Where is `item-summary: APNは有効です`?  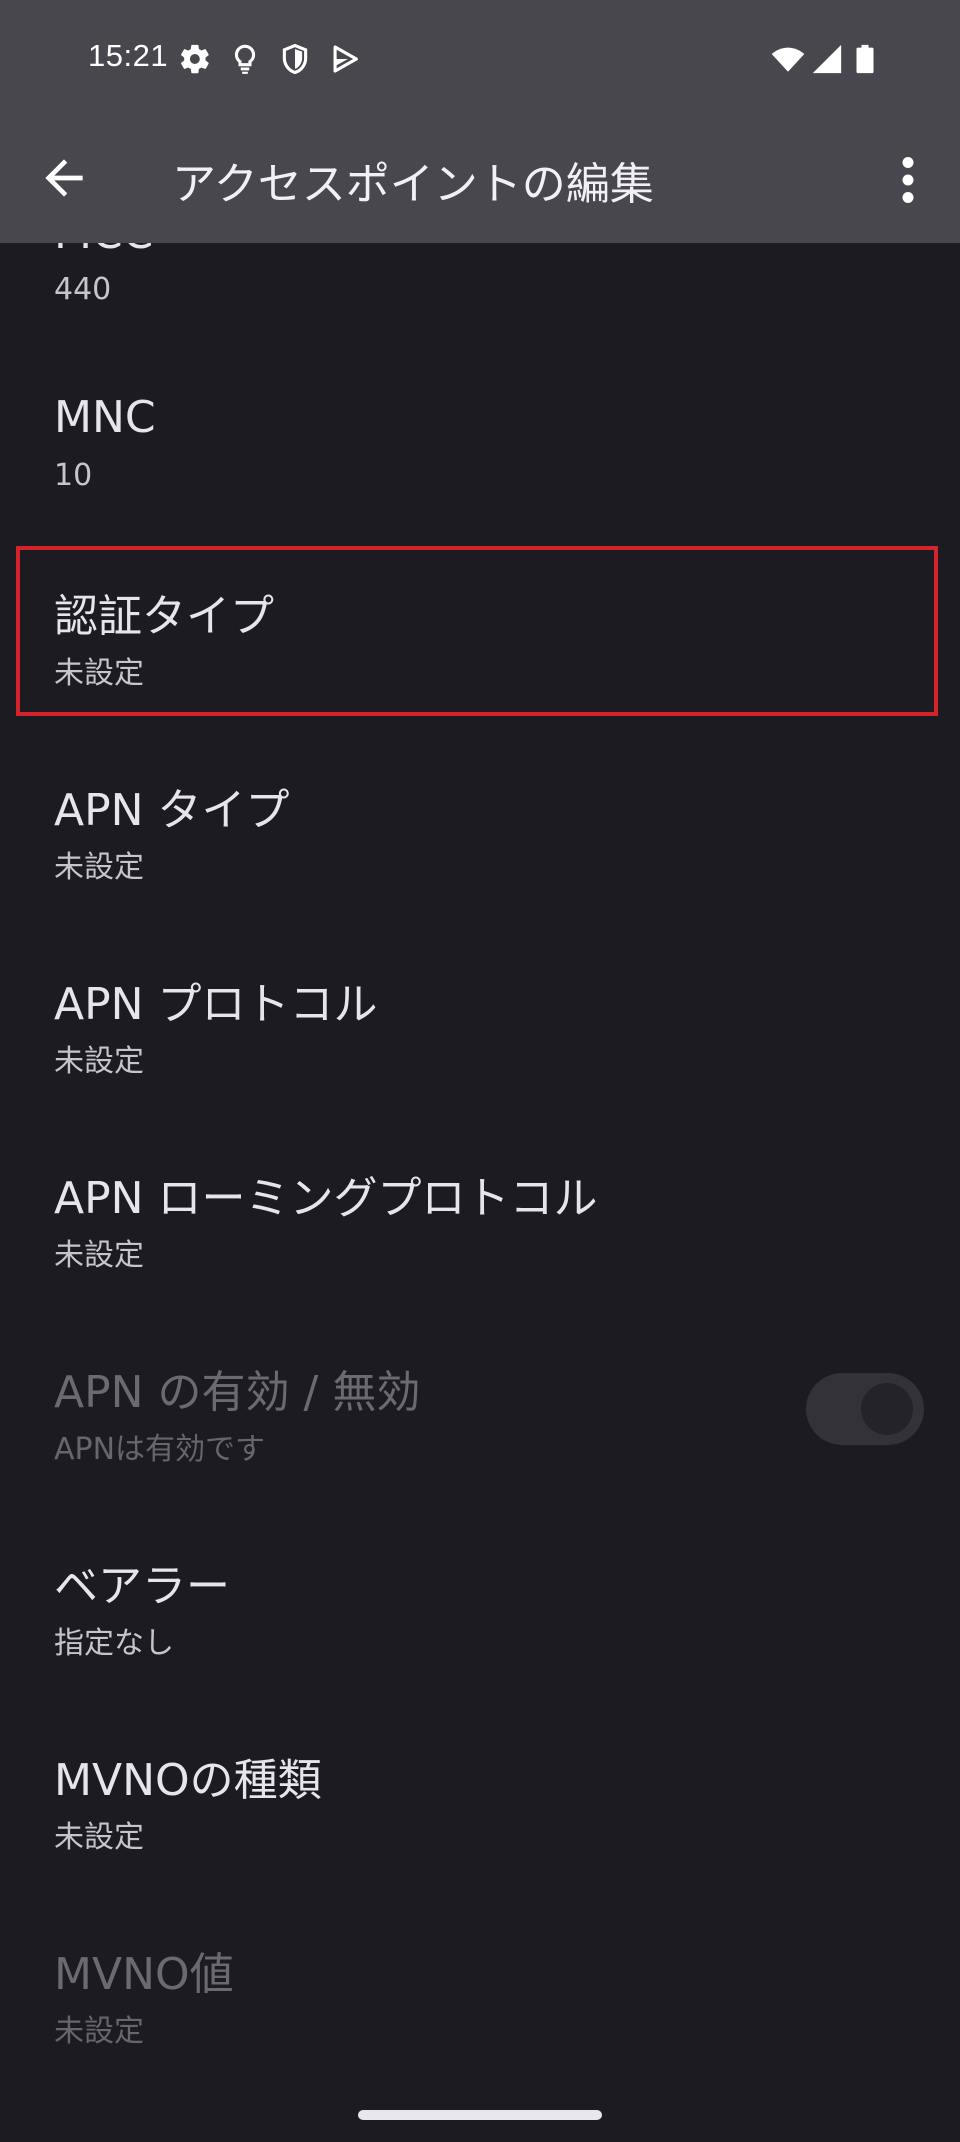 item-summary: APNは有効です is located at coordinates (160, 1449).